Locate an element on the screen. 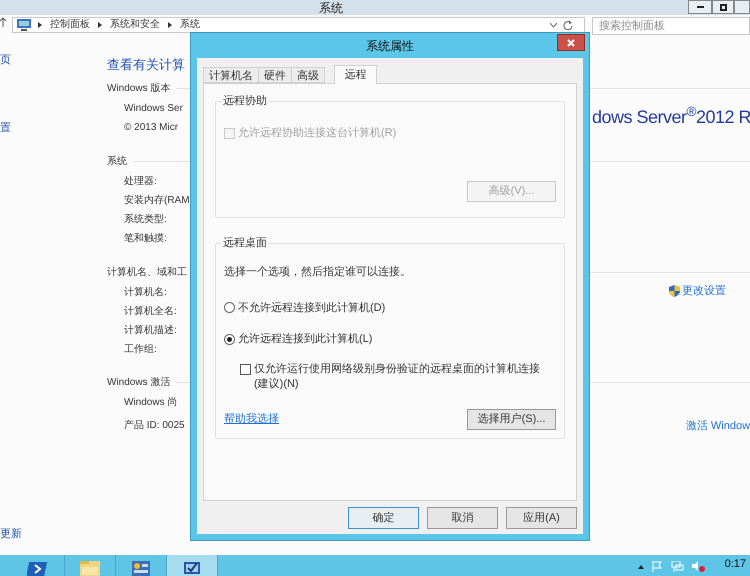 The width and height of the screenshot is (750, 576). close-icon is located at coordinates (571, 42).